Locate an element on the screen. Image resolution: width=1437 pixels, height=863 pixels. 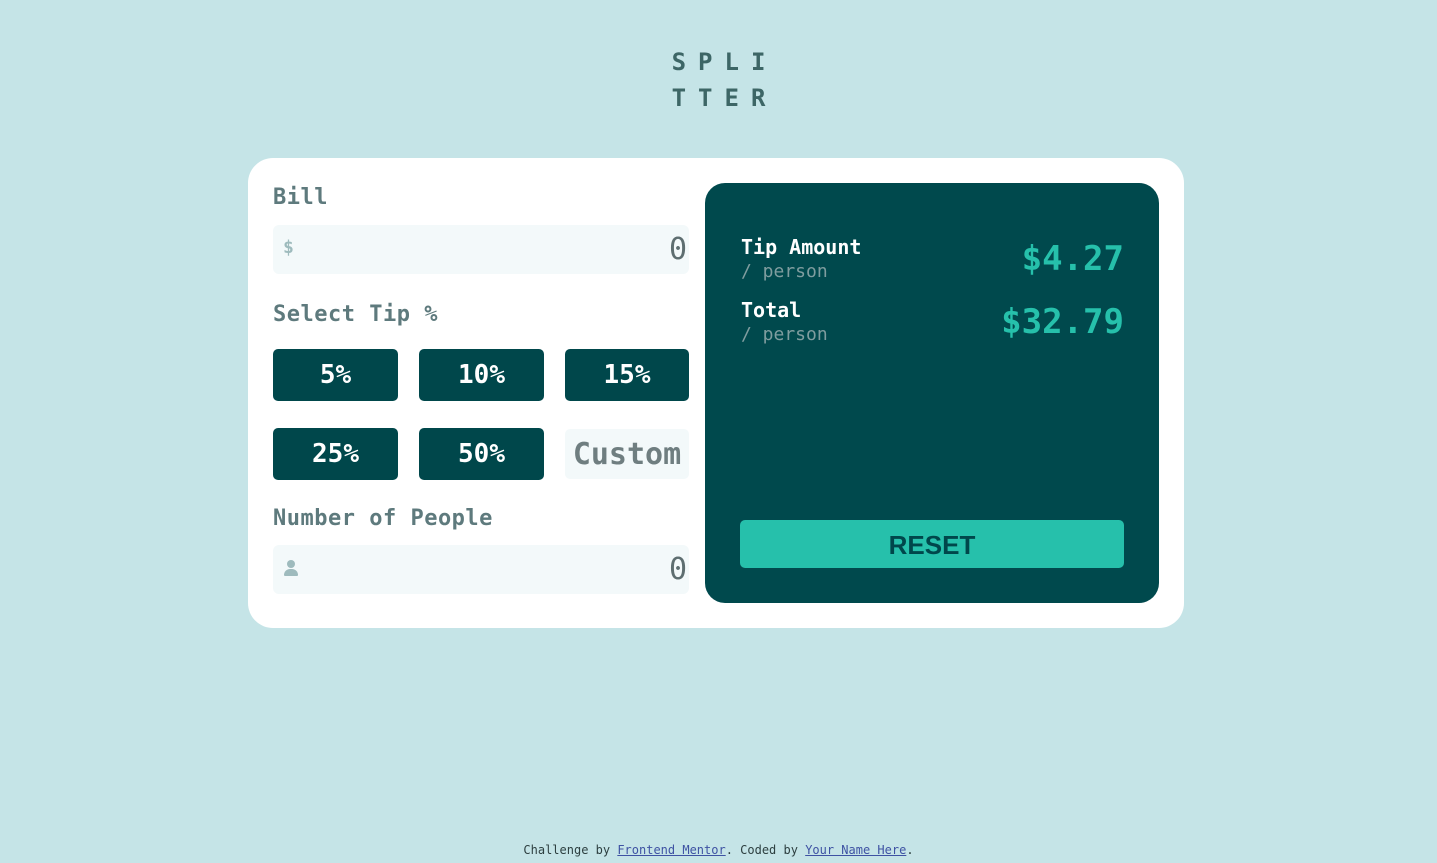
footer-suffix: . is located at coordinates (910, 850).